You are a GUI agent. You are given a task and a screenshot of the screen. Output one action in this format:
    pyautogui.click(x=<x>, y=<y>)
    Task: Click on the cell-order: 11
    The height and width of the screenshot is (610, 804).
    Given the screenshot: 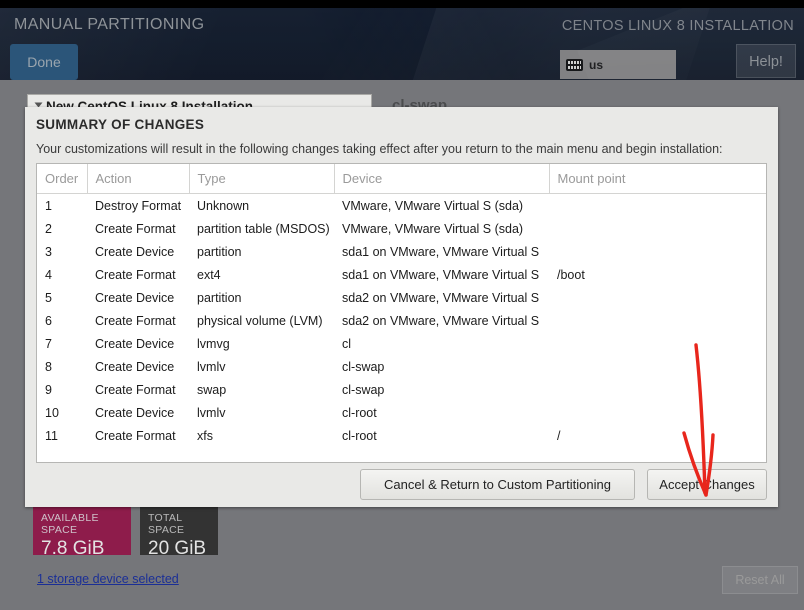 What is the action you would take?
    pyautogui.click(x=51, y=435)
    